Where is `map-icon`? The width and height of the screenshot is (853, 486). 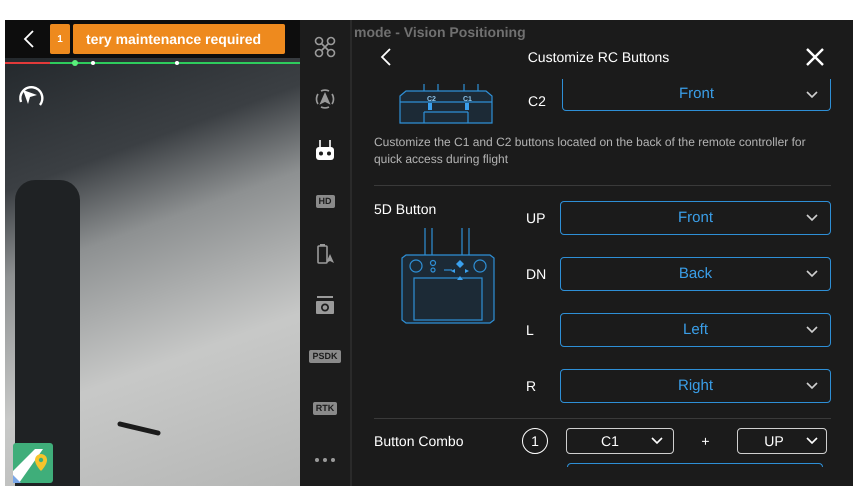
map-icon is located at coordinates (33, 463).